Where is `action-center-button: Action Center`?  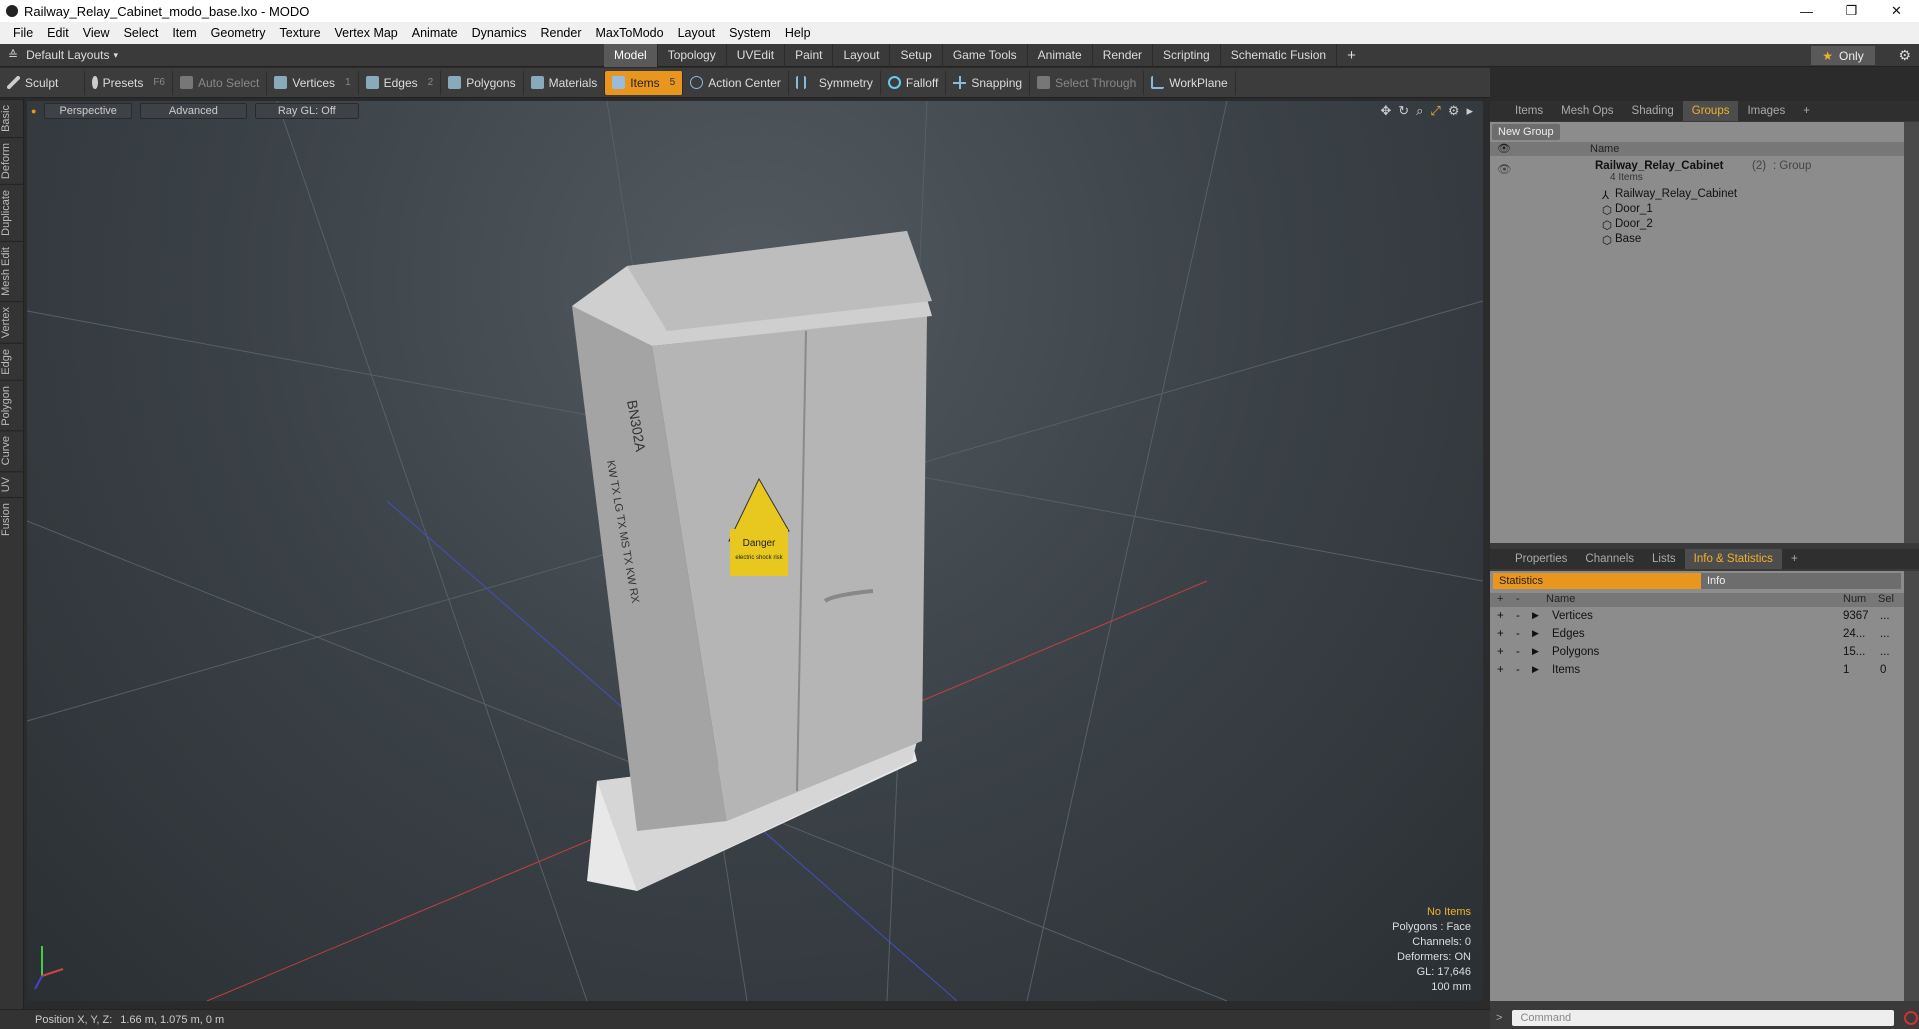
action-center-button: Action Center is located at coordinates (736, 82).